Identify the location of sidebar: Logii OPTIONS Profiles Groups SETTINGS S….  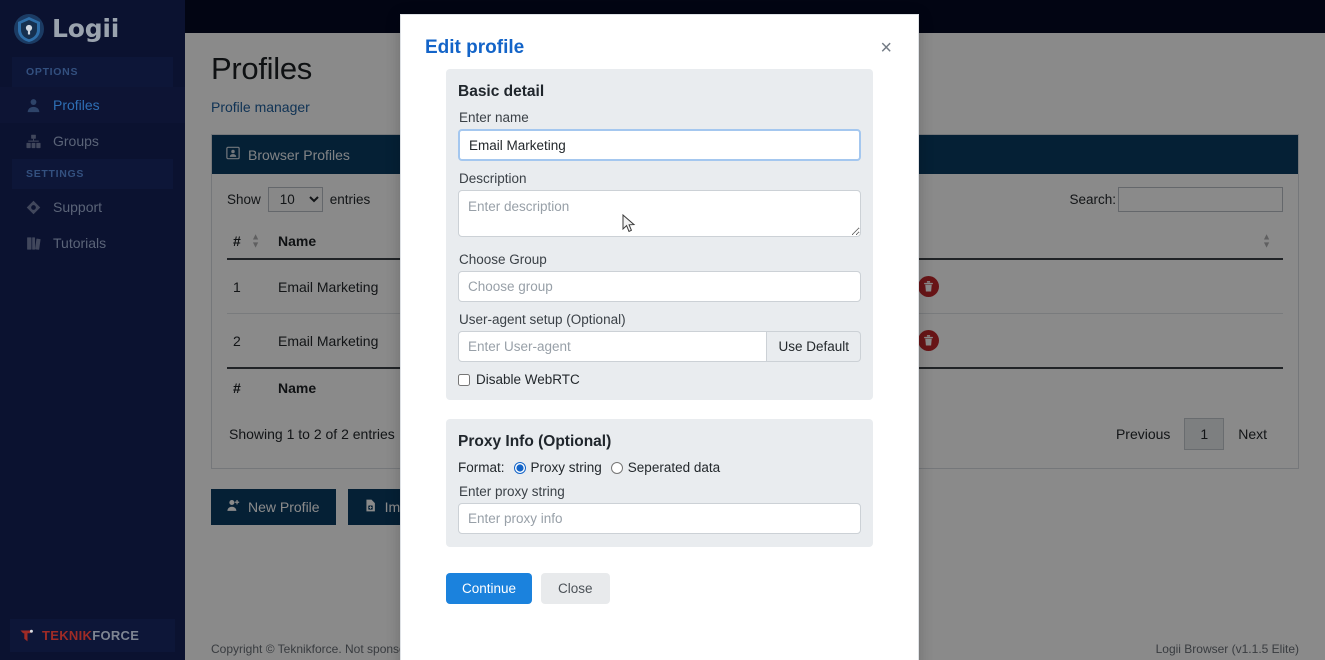
(92, 330).